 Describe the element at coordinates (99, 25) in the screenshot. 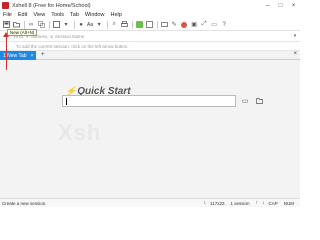

I see `font-dropdown-icon: ▾` at that location.